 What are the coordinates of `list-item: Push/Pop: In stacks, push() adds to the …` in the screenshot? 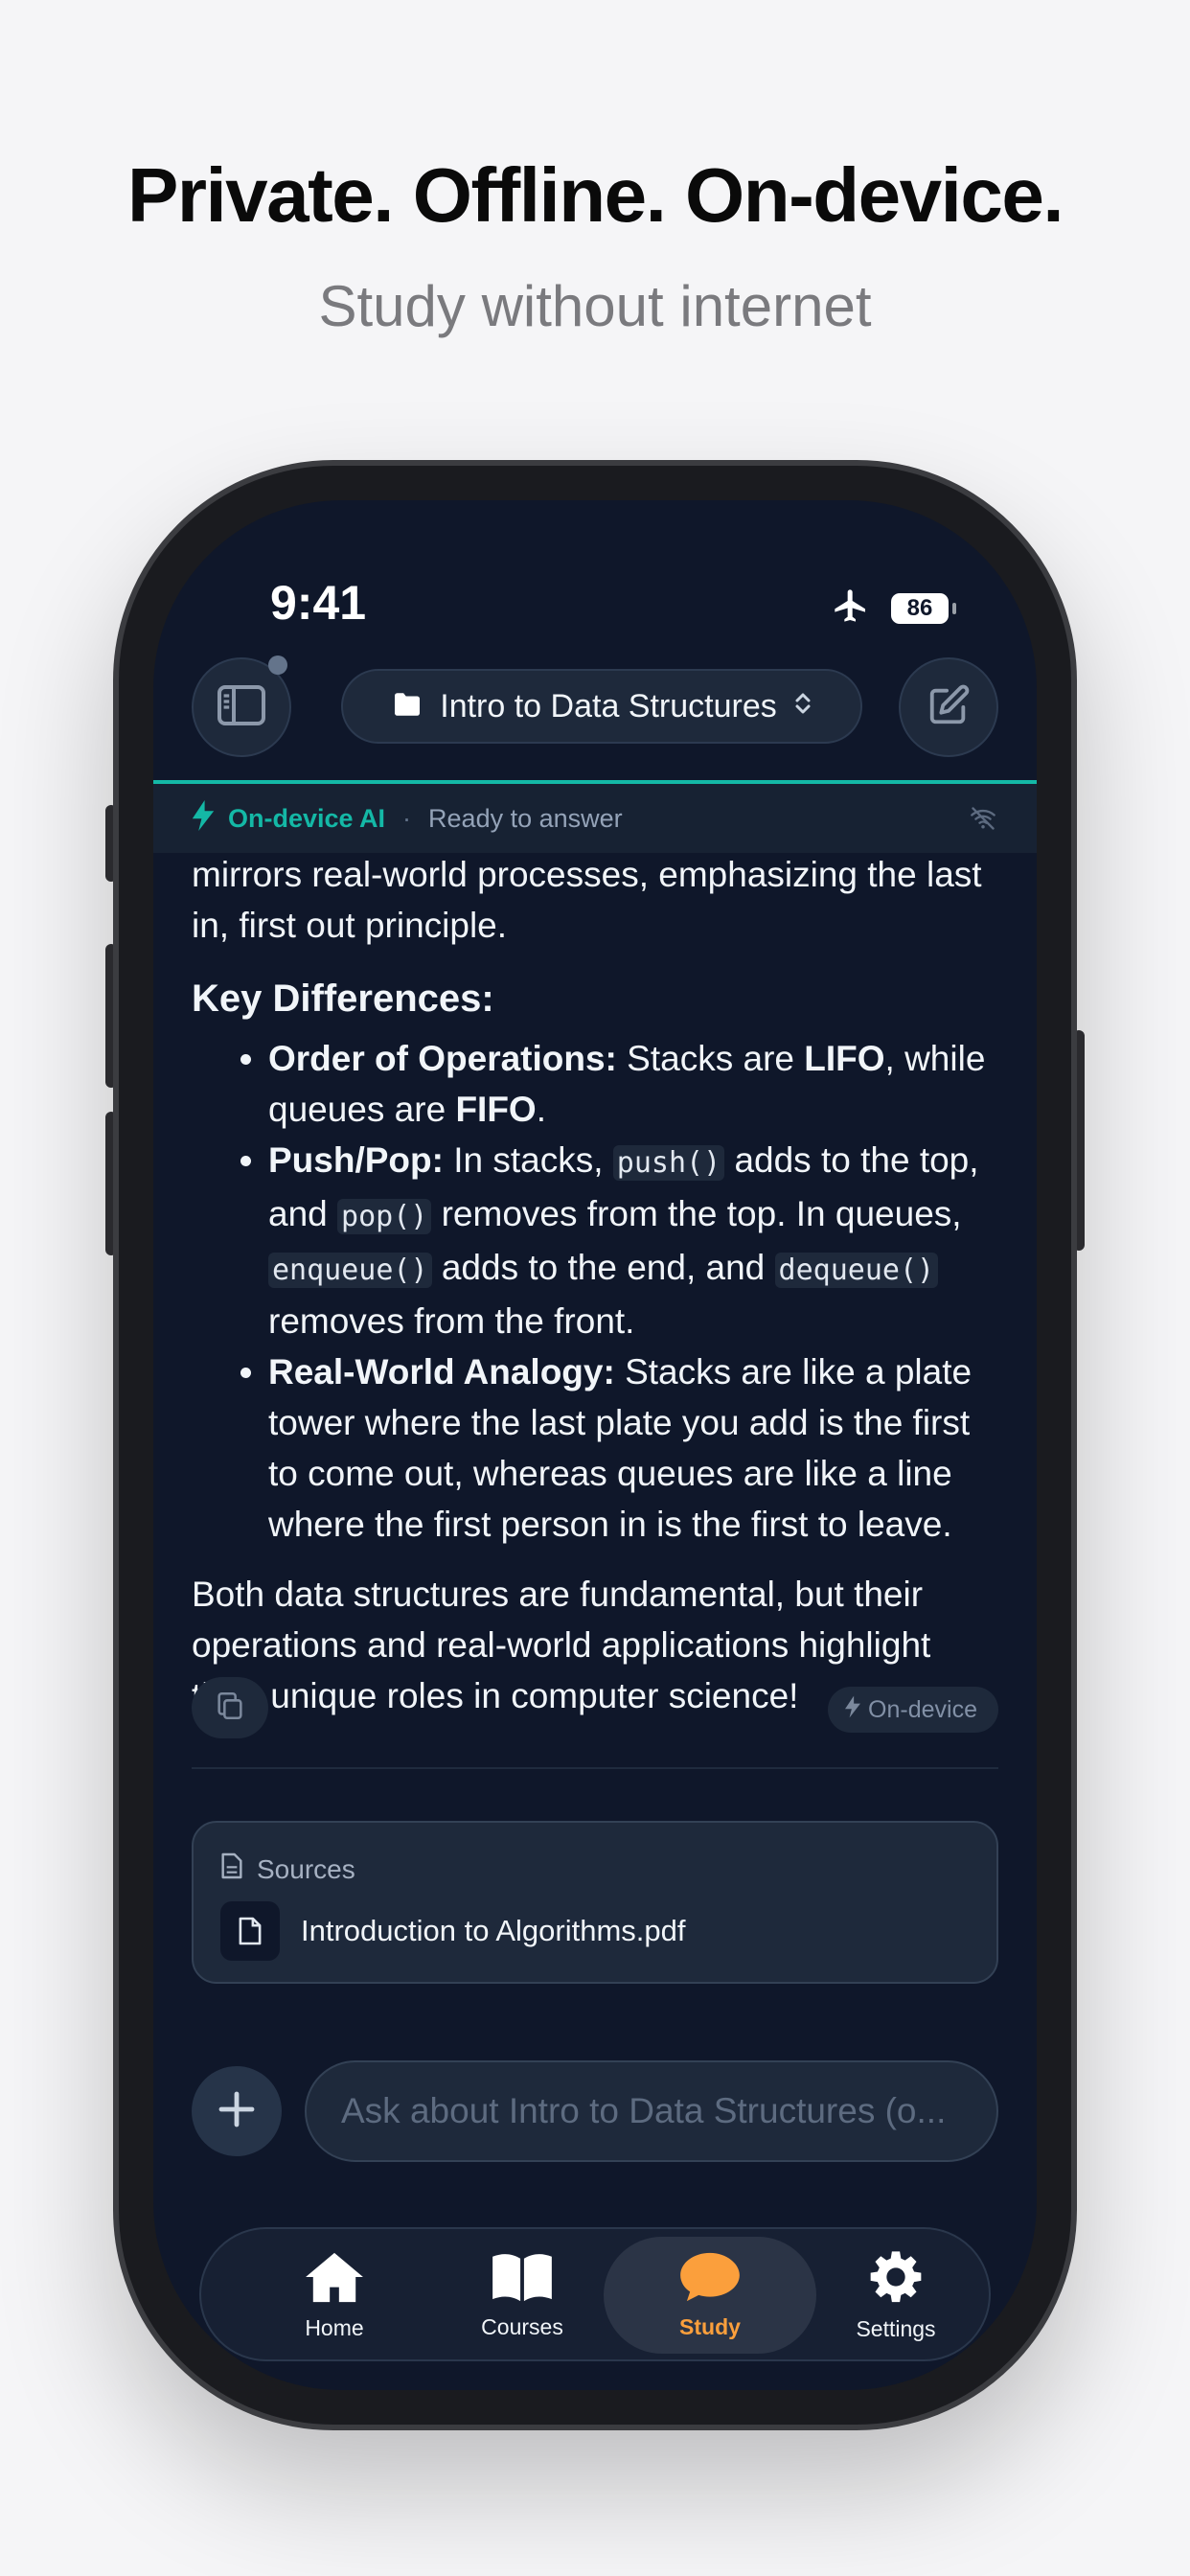 It's located at (633, 1240).